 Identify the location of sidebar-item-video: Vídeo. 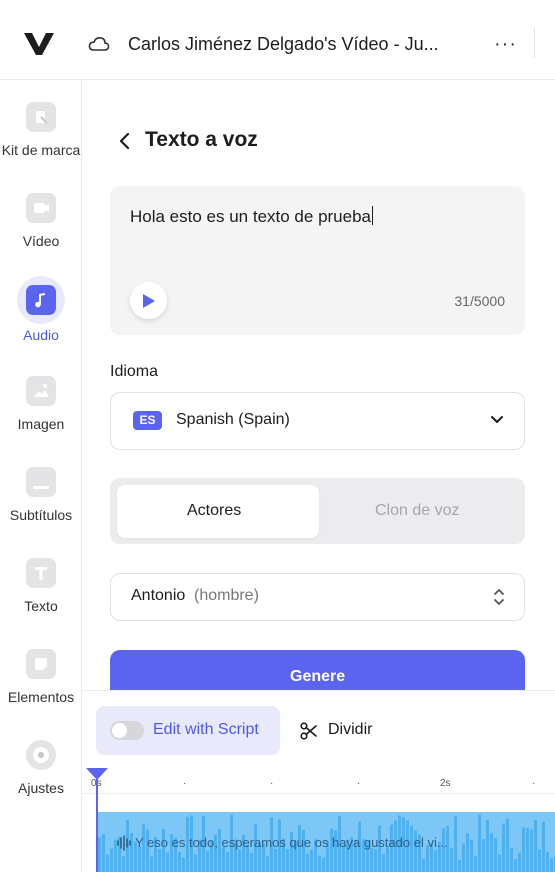
(41, 221).